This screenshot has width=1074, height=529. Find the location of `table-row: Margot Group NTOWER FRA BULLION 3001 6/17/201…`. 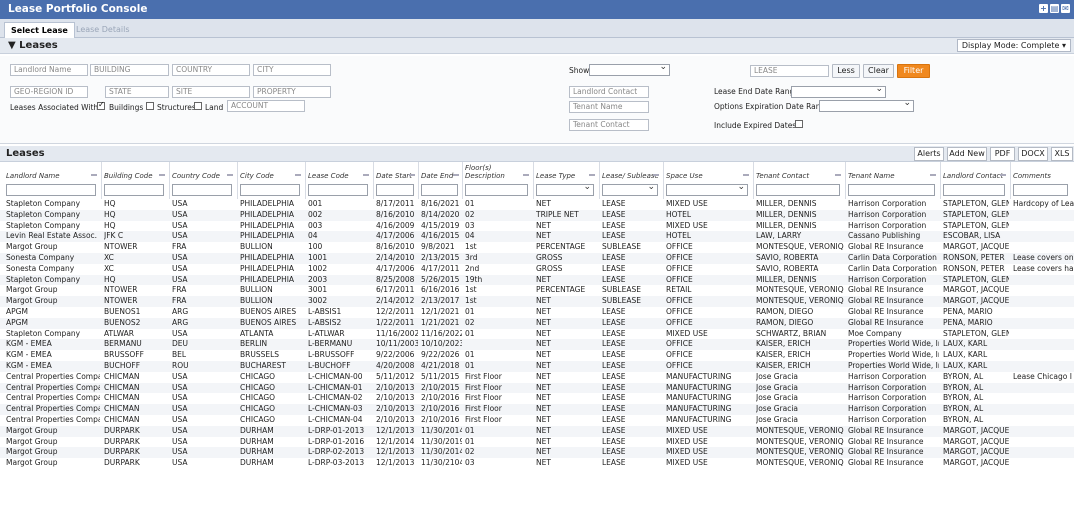

table-row: Margot Group NTOWER FRA BULLION 3001 6/17/201… is located at coordinates (537, 290).